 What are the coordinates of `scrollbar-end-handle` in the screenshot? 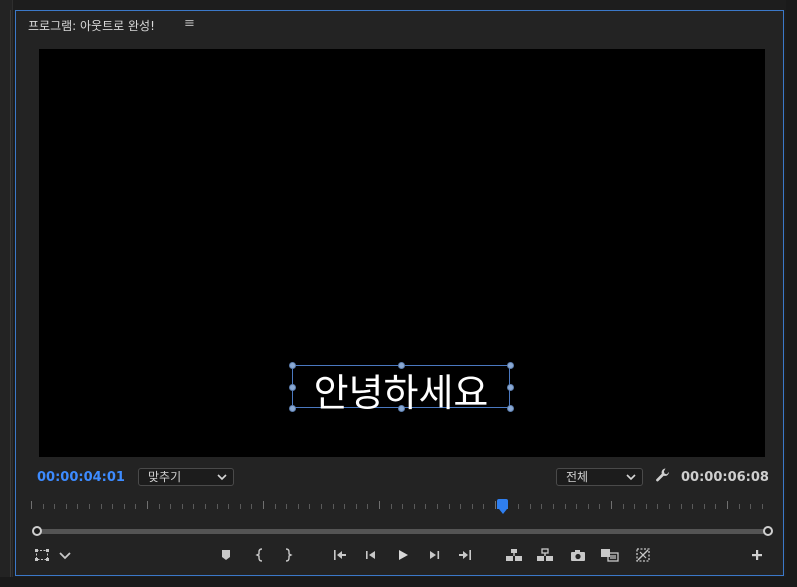 It's located at (768, 531).